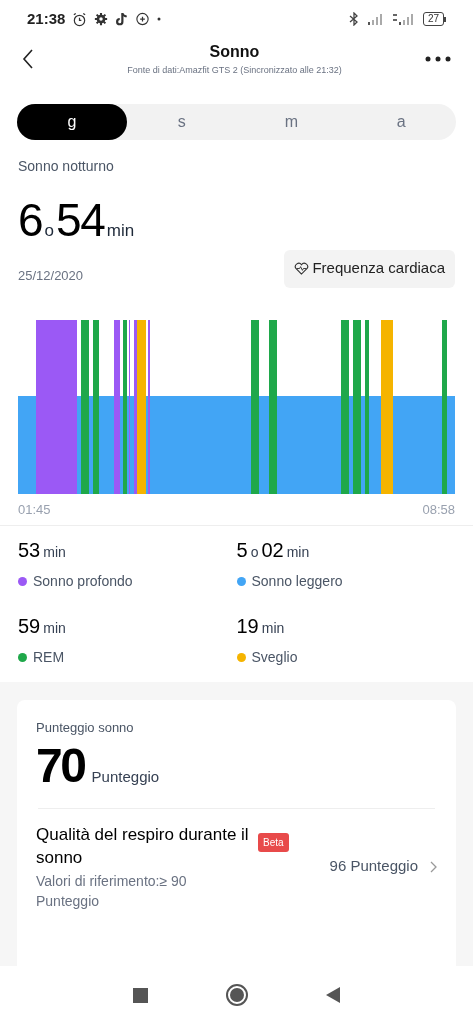 The image size is (473, 1024). What do you see at coordinates (181, 122) in the screenshot?
I see `period-tab: s` at bounding box center [181, 122].